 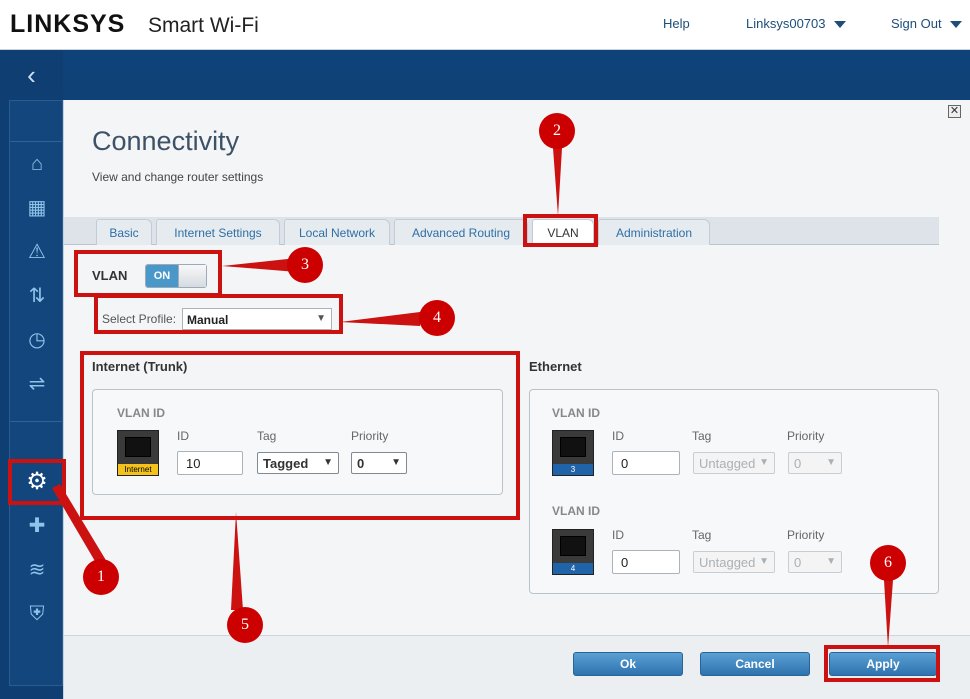 What do you see at coordinates (888, 563) in the screenshot?
I see `annotation-badge-6: 6` at bounding box center [888, 563].